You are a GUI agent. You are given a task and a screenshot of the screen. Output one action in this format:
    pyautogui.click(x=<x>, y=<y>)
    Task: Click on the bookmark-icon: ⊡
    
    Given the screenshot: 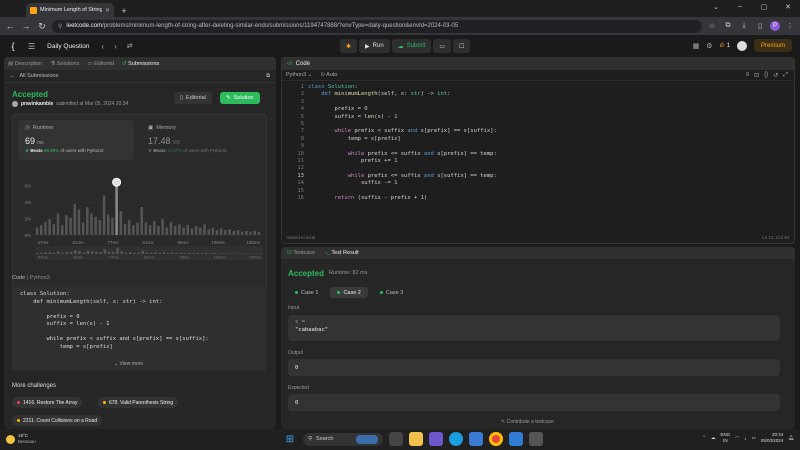 What is the action you would take?
    pyautogui.click(x=756, y=75)
    